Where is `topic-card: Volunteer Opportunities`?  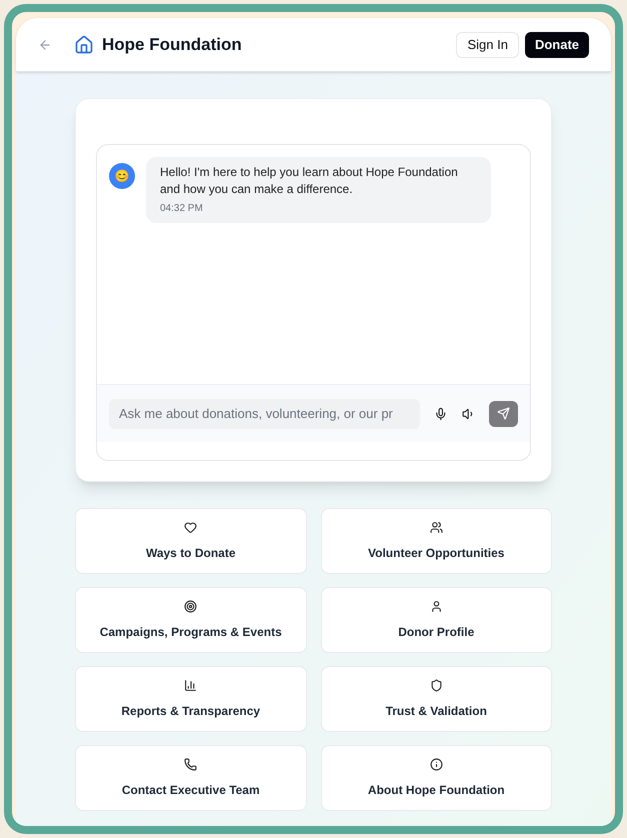
topic-card: Volunteer Opportunities is located at coordinates (436, 541).